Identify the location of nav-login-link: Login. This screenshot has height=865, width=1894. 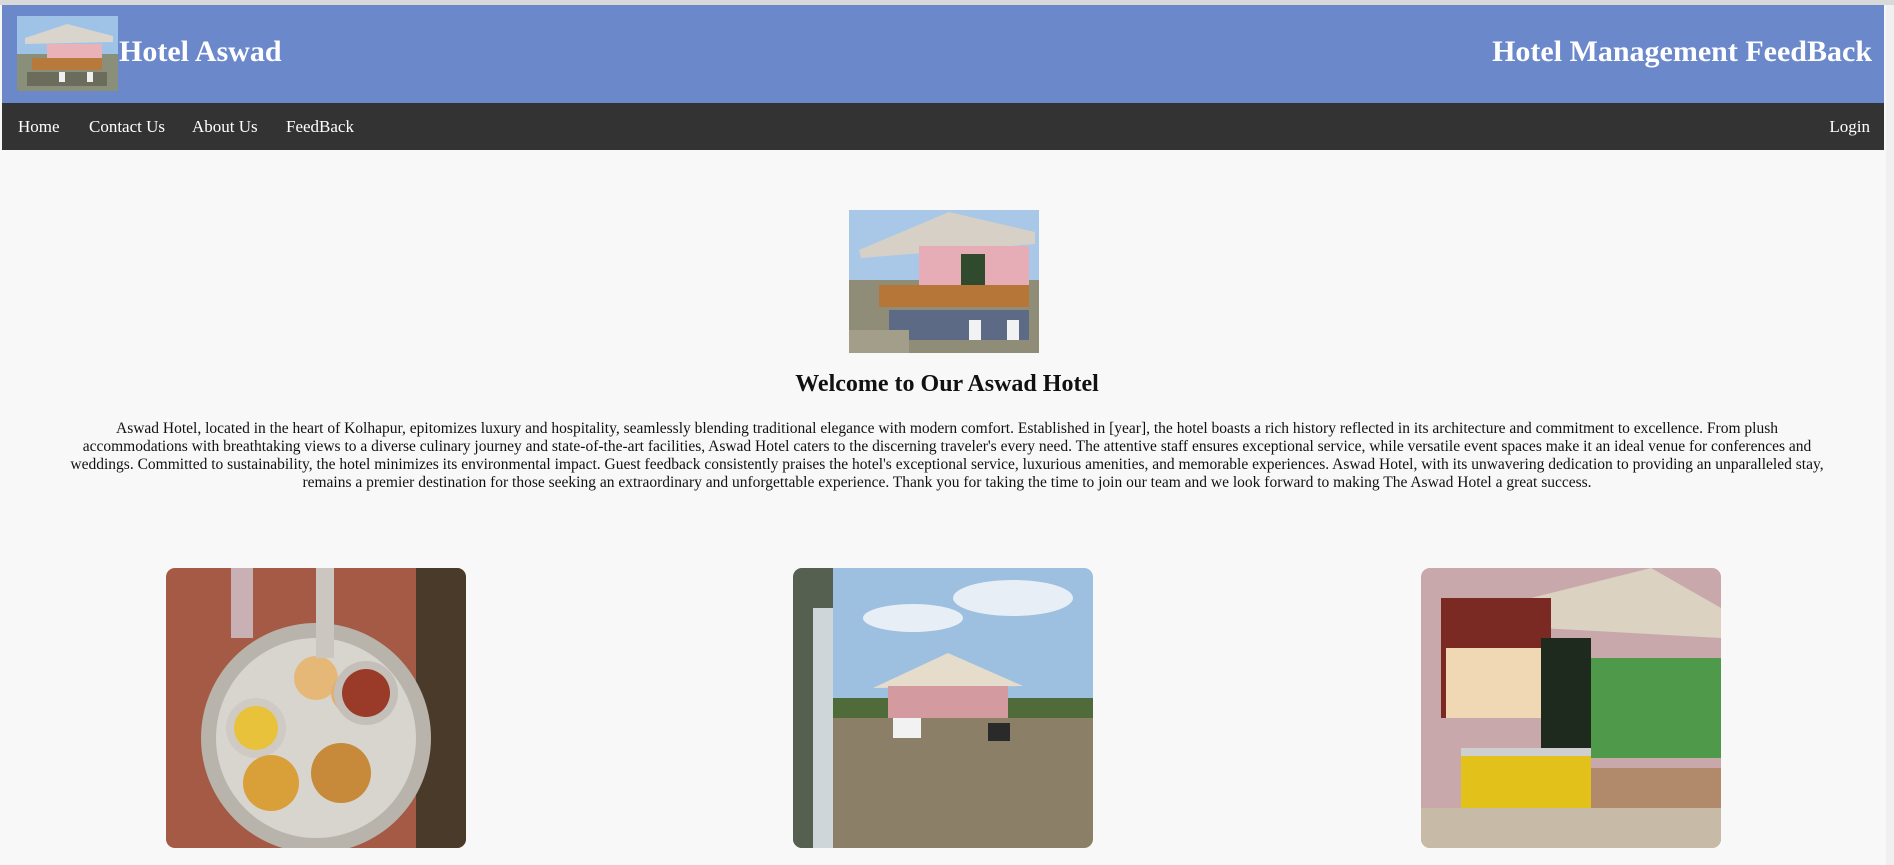
(1849, 127).